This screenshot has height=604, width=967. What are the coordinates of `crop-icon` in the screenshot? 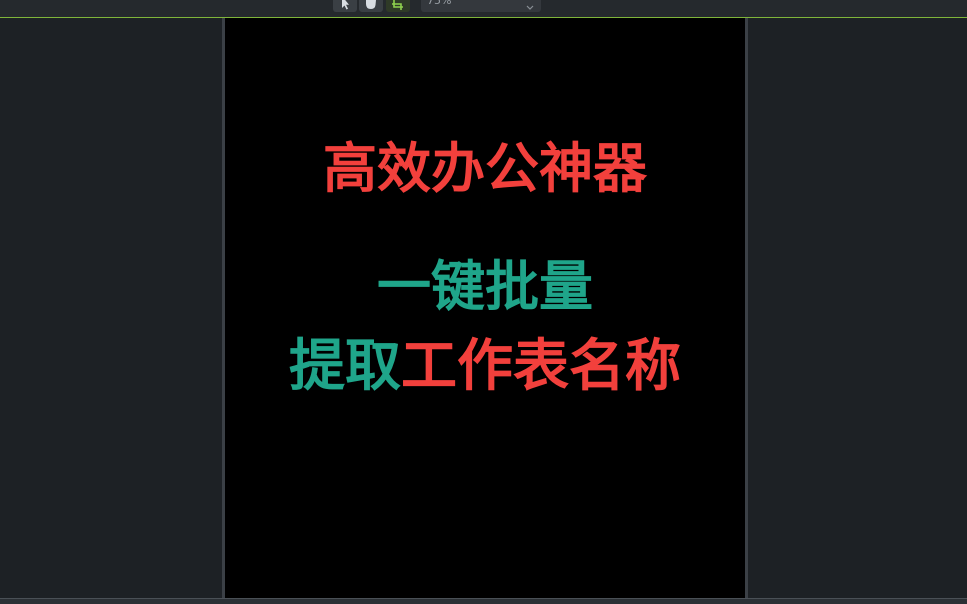 It's located at (398, 6).